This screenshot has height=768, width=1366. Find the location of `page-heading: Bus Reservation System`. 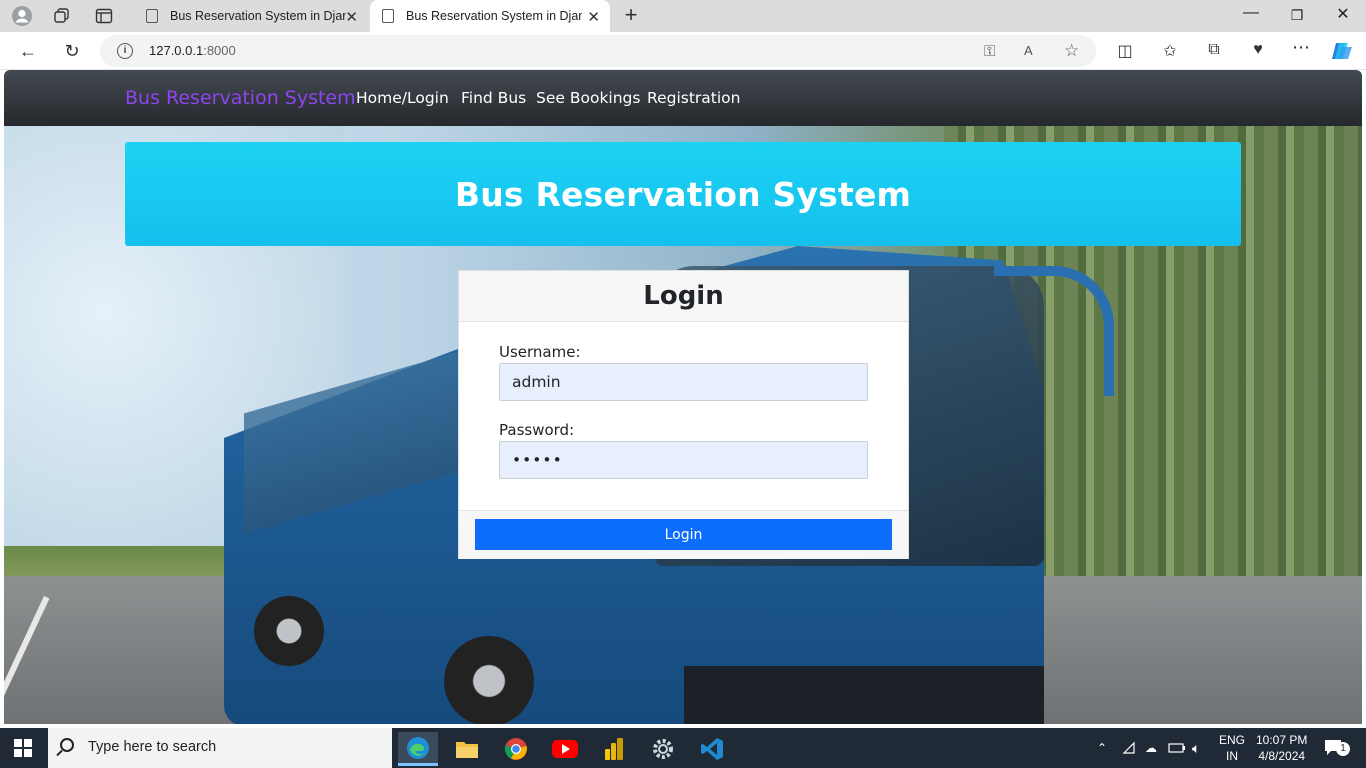

page-heading: Bus Reservation System is located at coordinates (683, 194).